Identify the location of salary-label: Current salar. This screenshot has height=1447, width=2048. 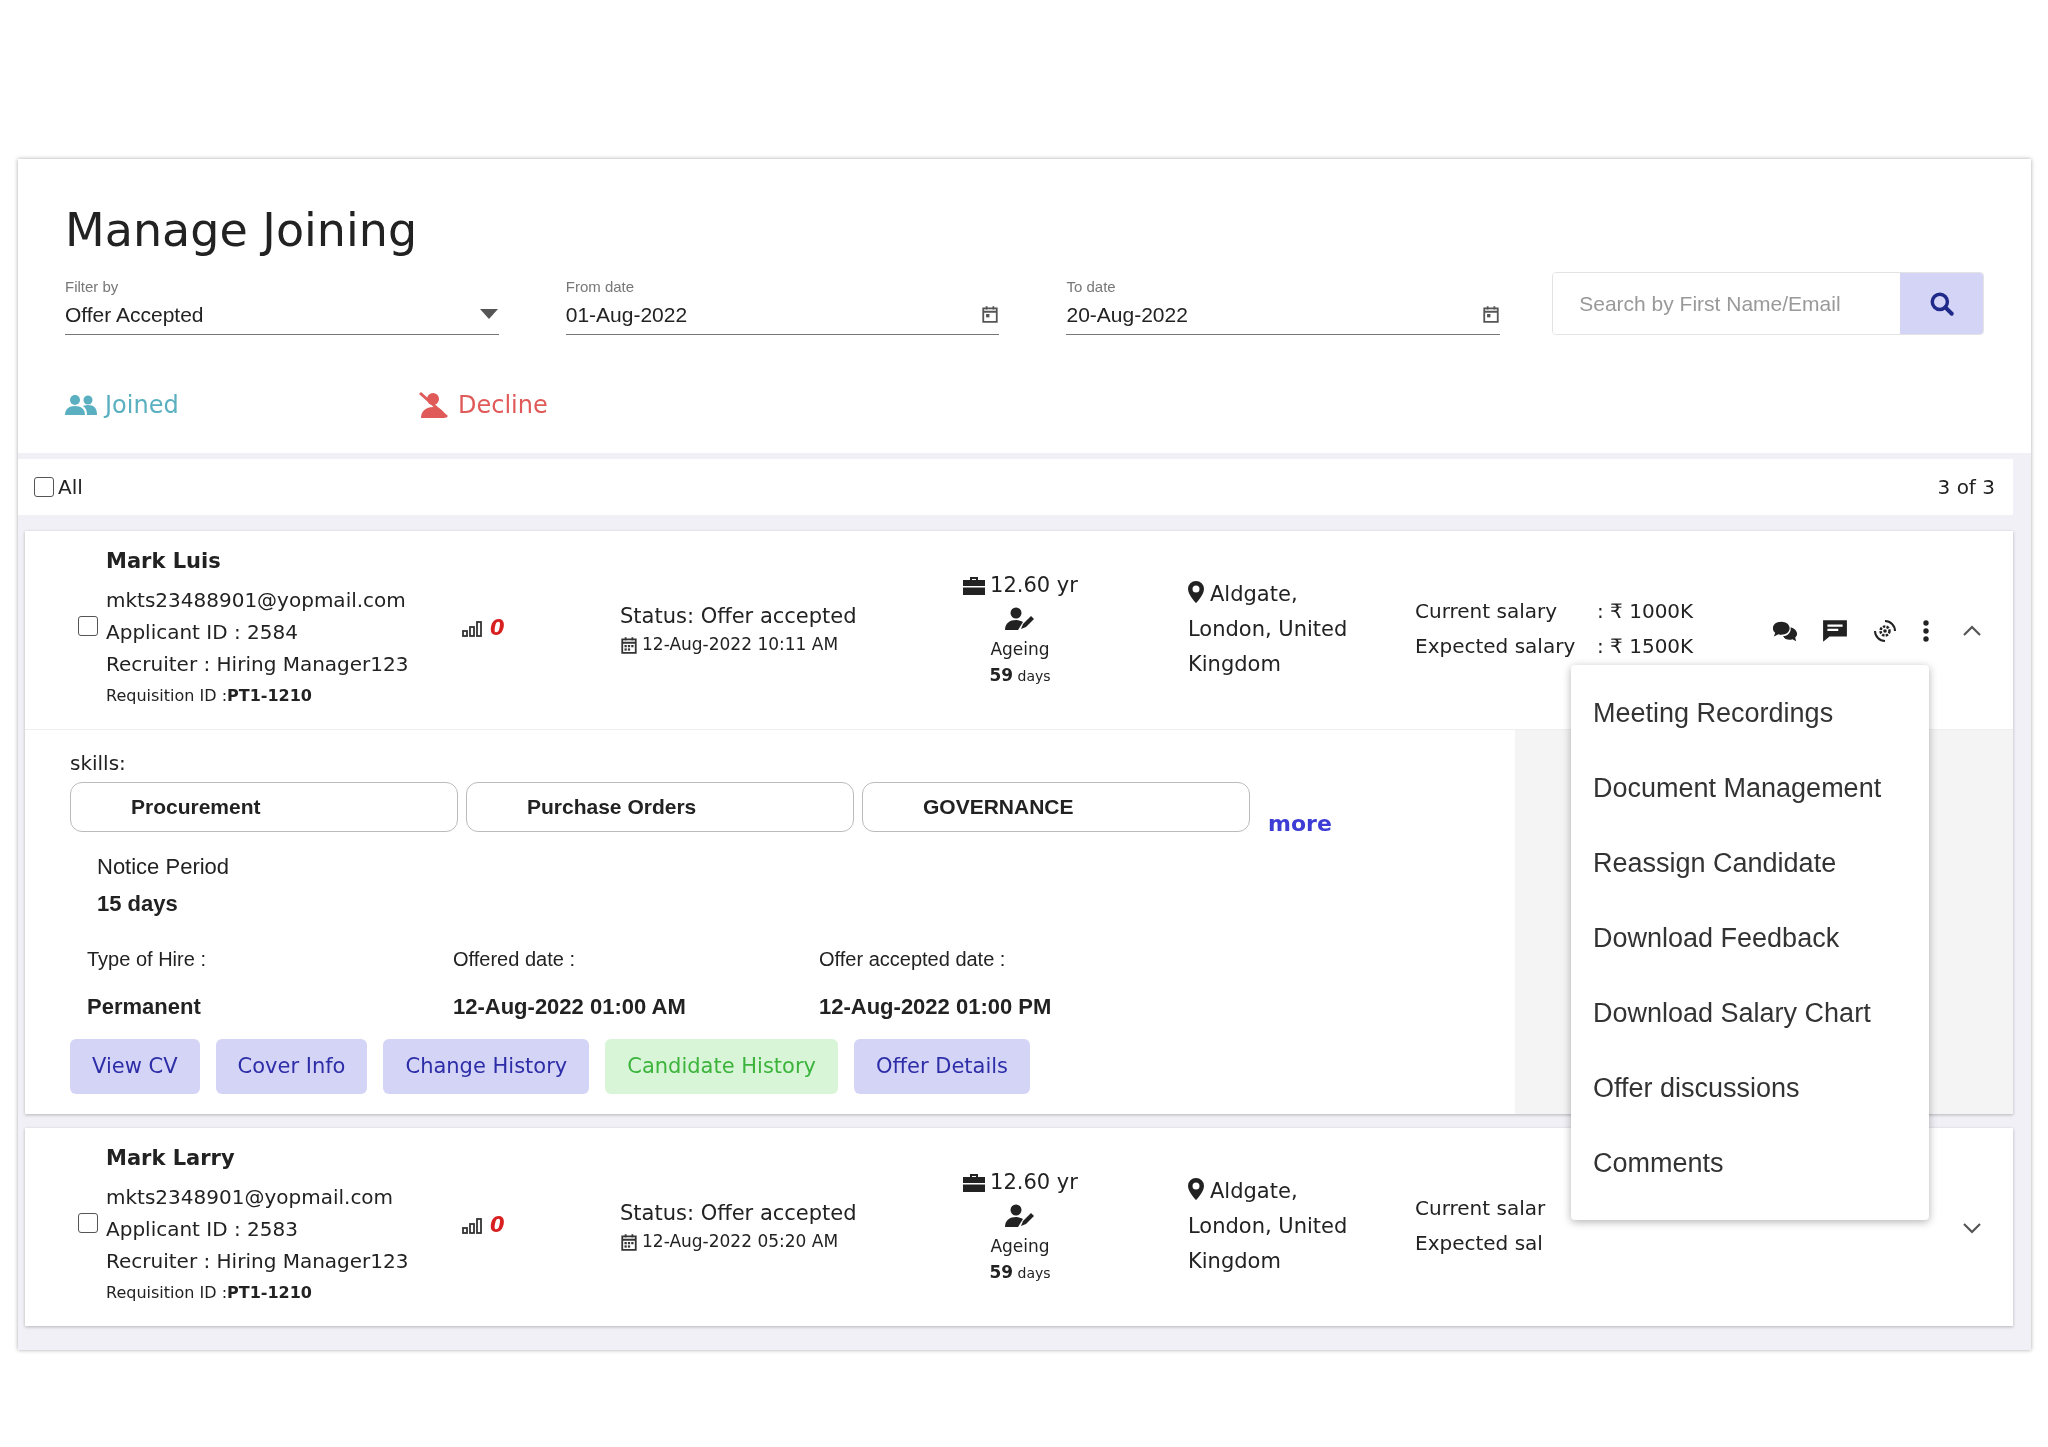
(1481, 1209).